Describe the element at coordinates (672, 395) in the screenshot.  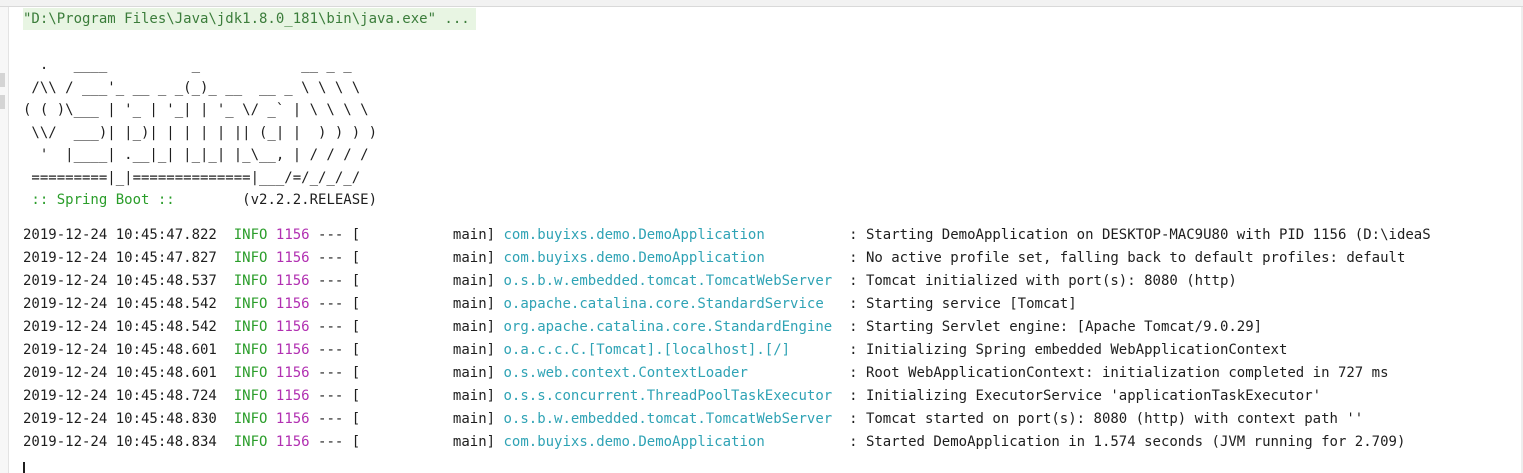
I see `log-logger: o.s.s.concurrent.ThreadPoolTaskExecutor` at that location.